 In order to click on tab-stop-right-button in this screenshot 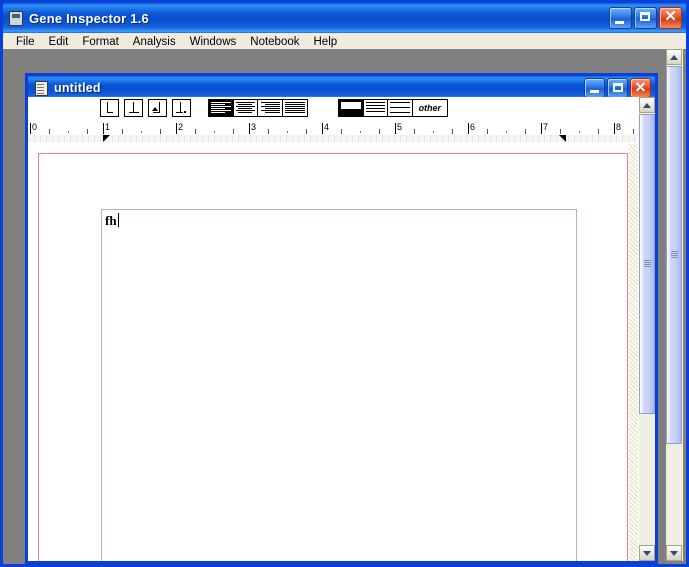, I will do `click(157, 108)`.